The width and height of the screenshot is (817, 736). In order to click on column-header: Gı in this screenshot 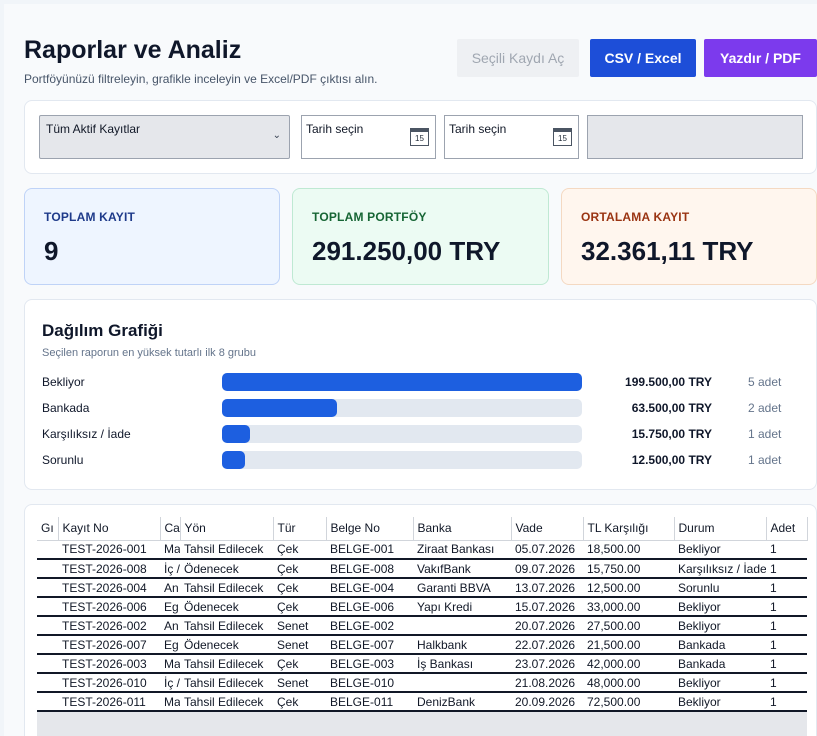, I will do `click(48, 529)`.